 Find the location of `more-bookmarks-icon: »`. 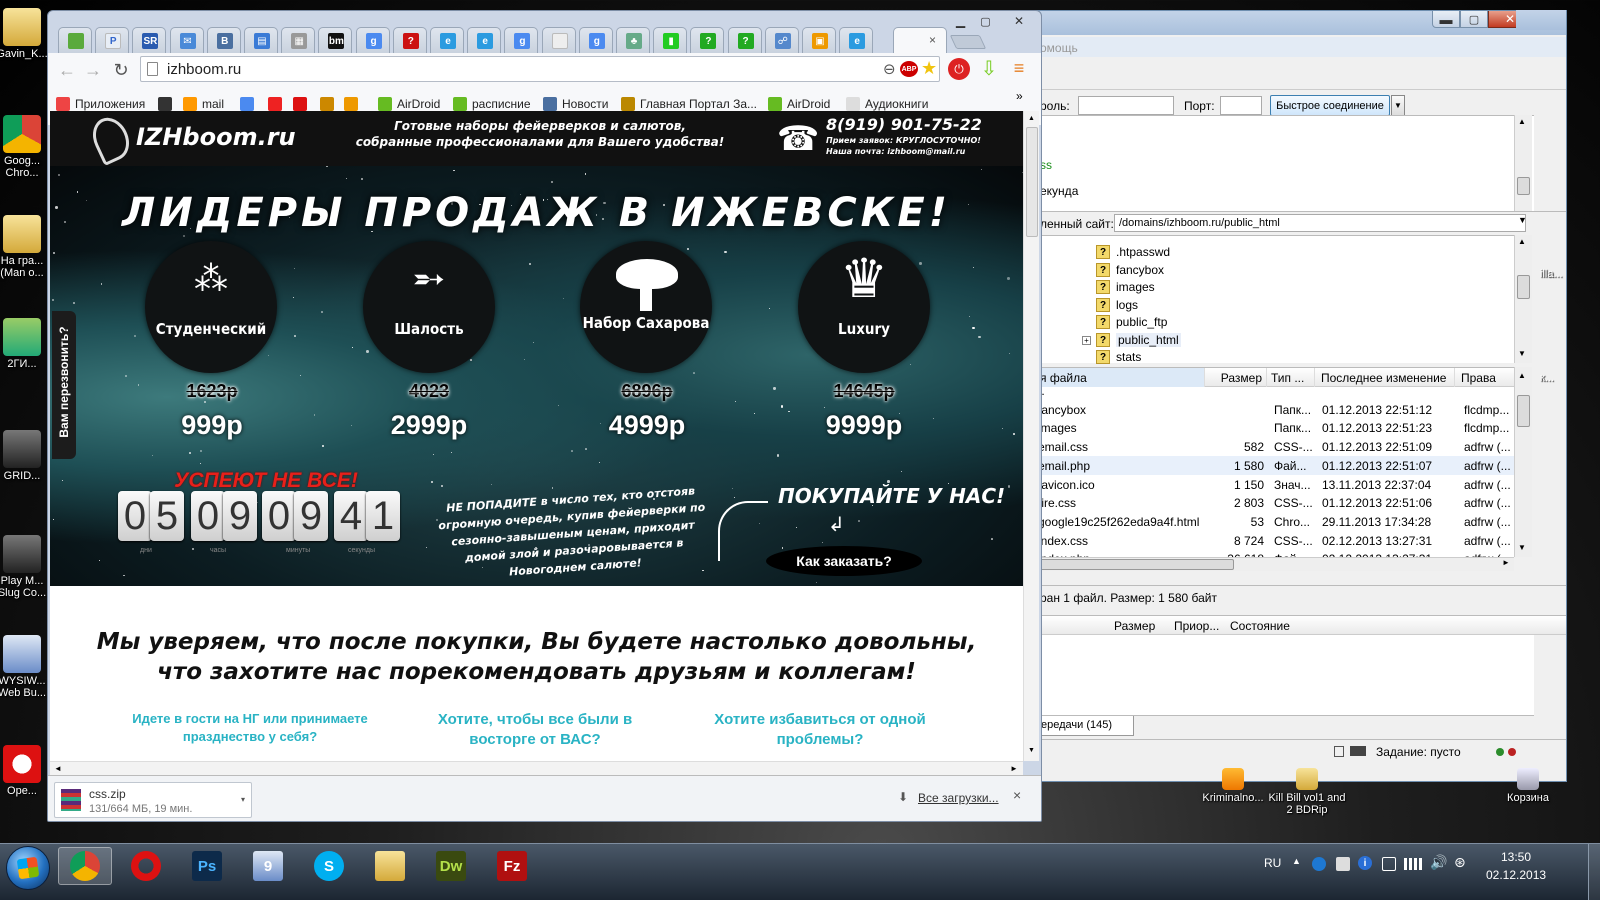

more-bookmarks-icon: » is located at coordinates (1019, 96).